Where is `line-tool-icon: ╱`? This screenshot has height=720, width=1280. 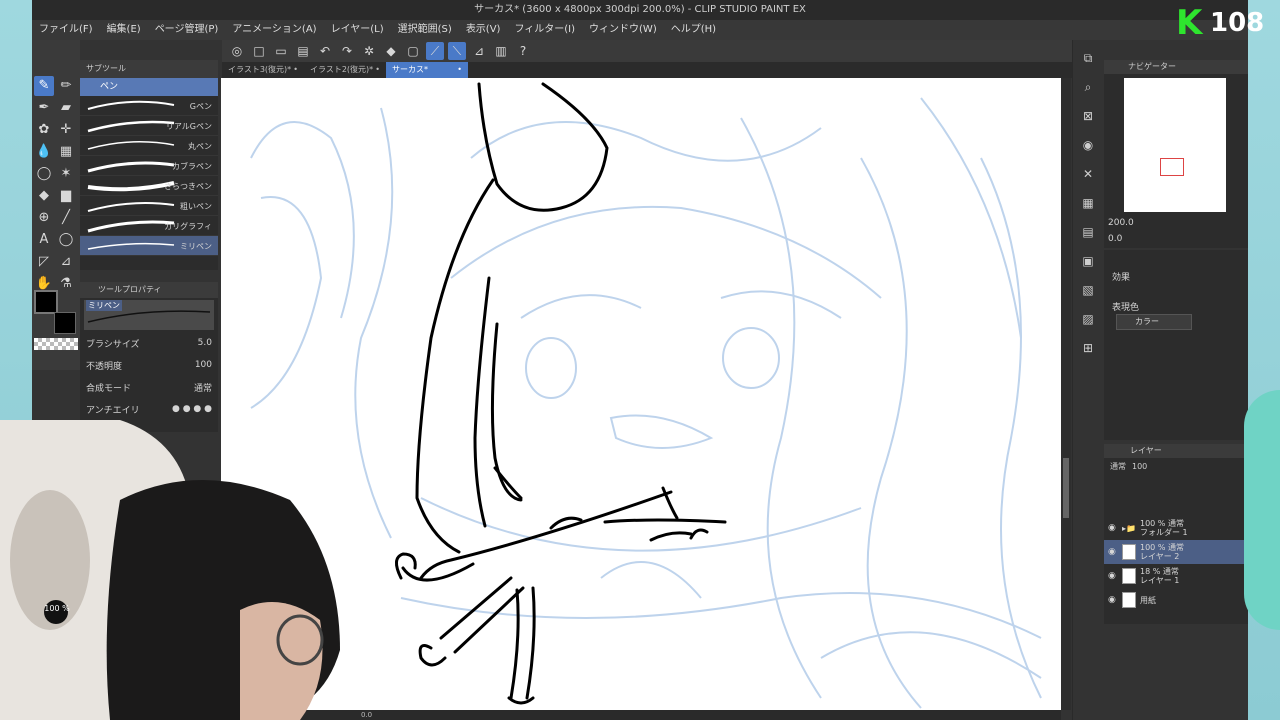 line-tool-icon: ╱ is located at coordinates (66, 218).